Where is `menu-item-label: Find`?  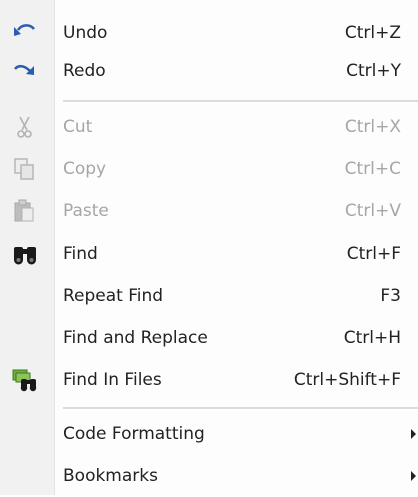 menu-item-label: Find is located at coordinates (80, 254).